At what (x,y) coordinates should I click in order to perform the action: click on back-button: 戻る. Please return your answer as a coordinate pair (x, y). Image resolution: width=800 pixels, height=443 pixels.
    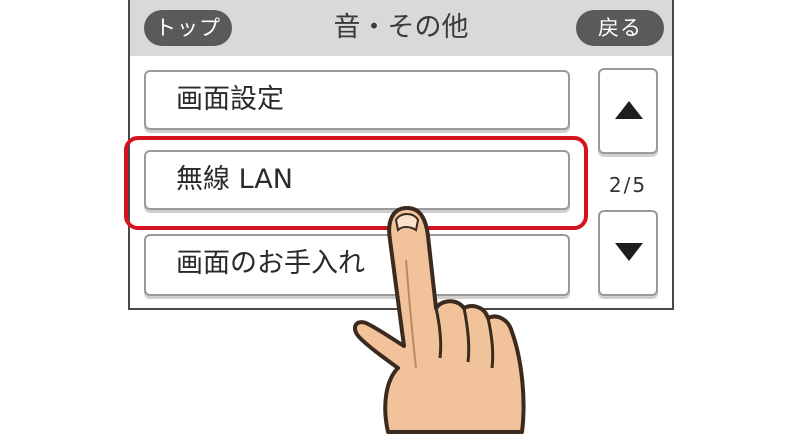
    Looking at the image, I should click on (620, 28).